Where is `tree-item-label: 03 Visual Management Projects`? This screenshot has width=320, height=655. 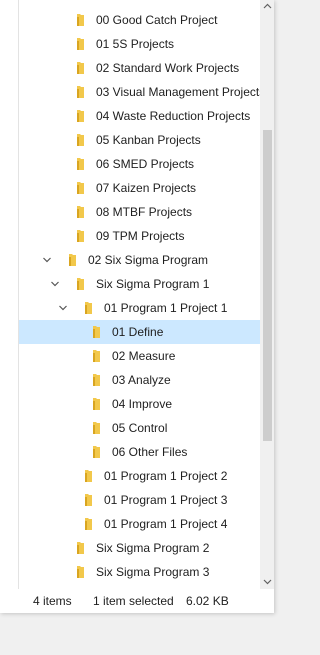
tree-item-label: 03 Visual Management Projects is located at coordinates (178, 92).